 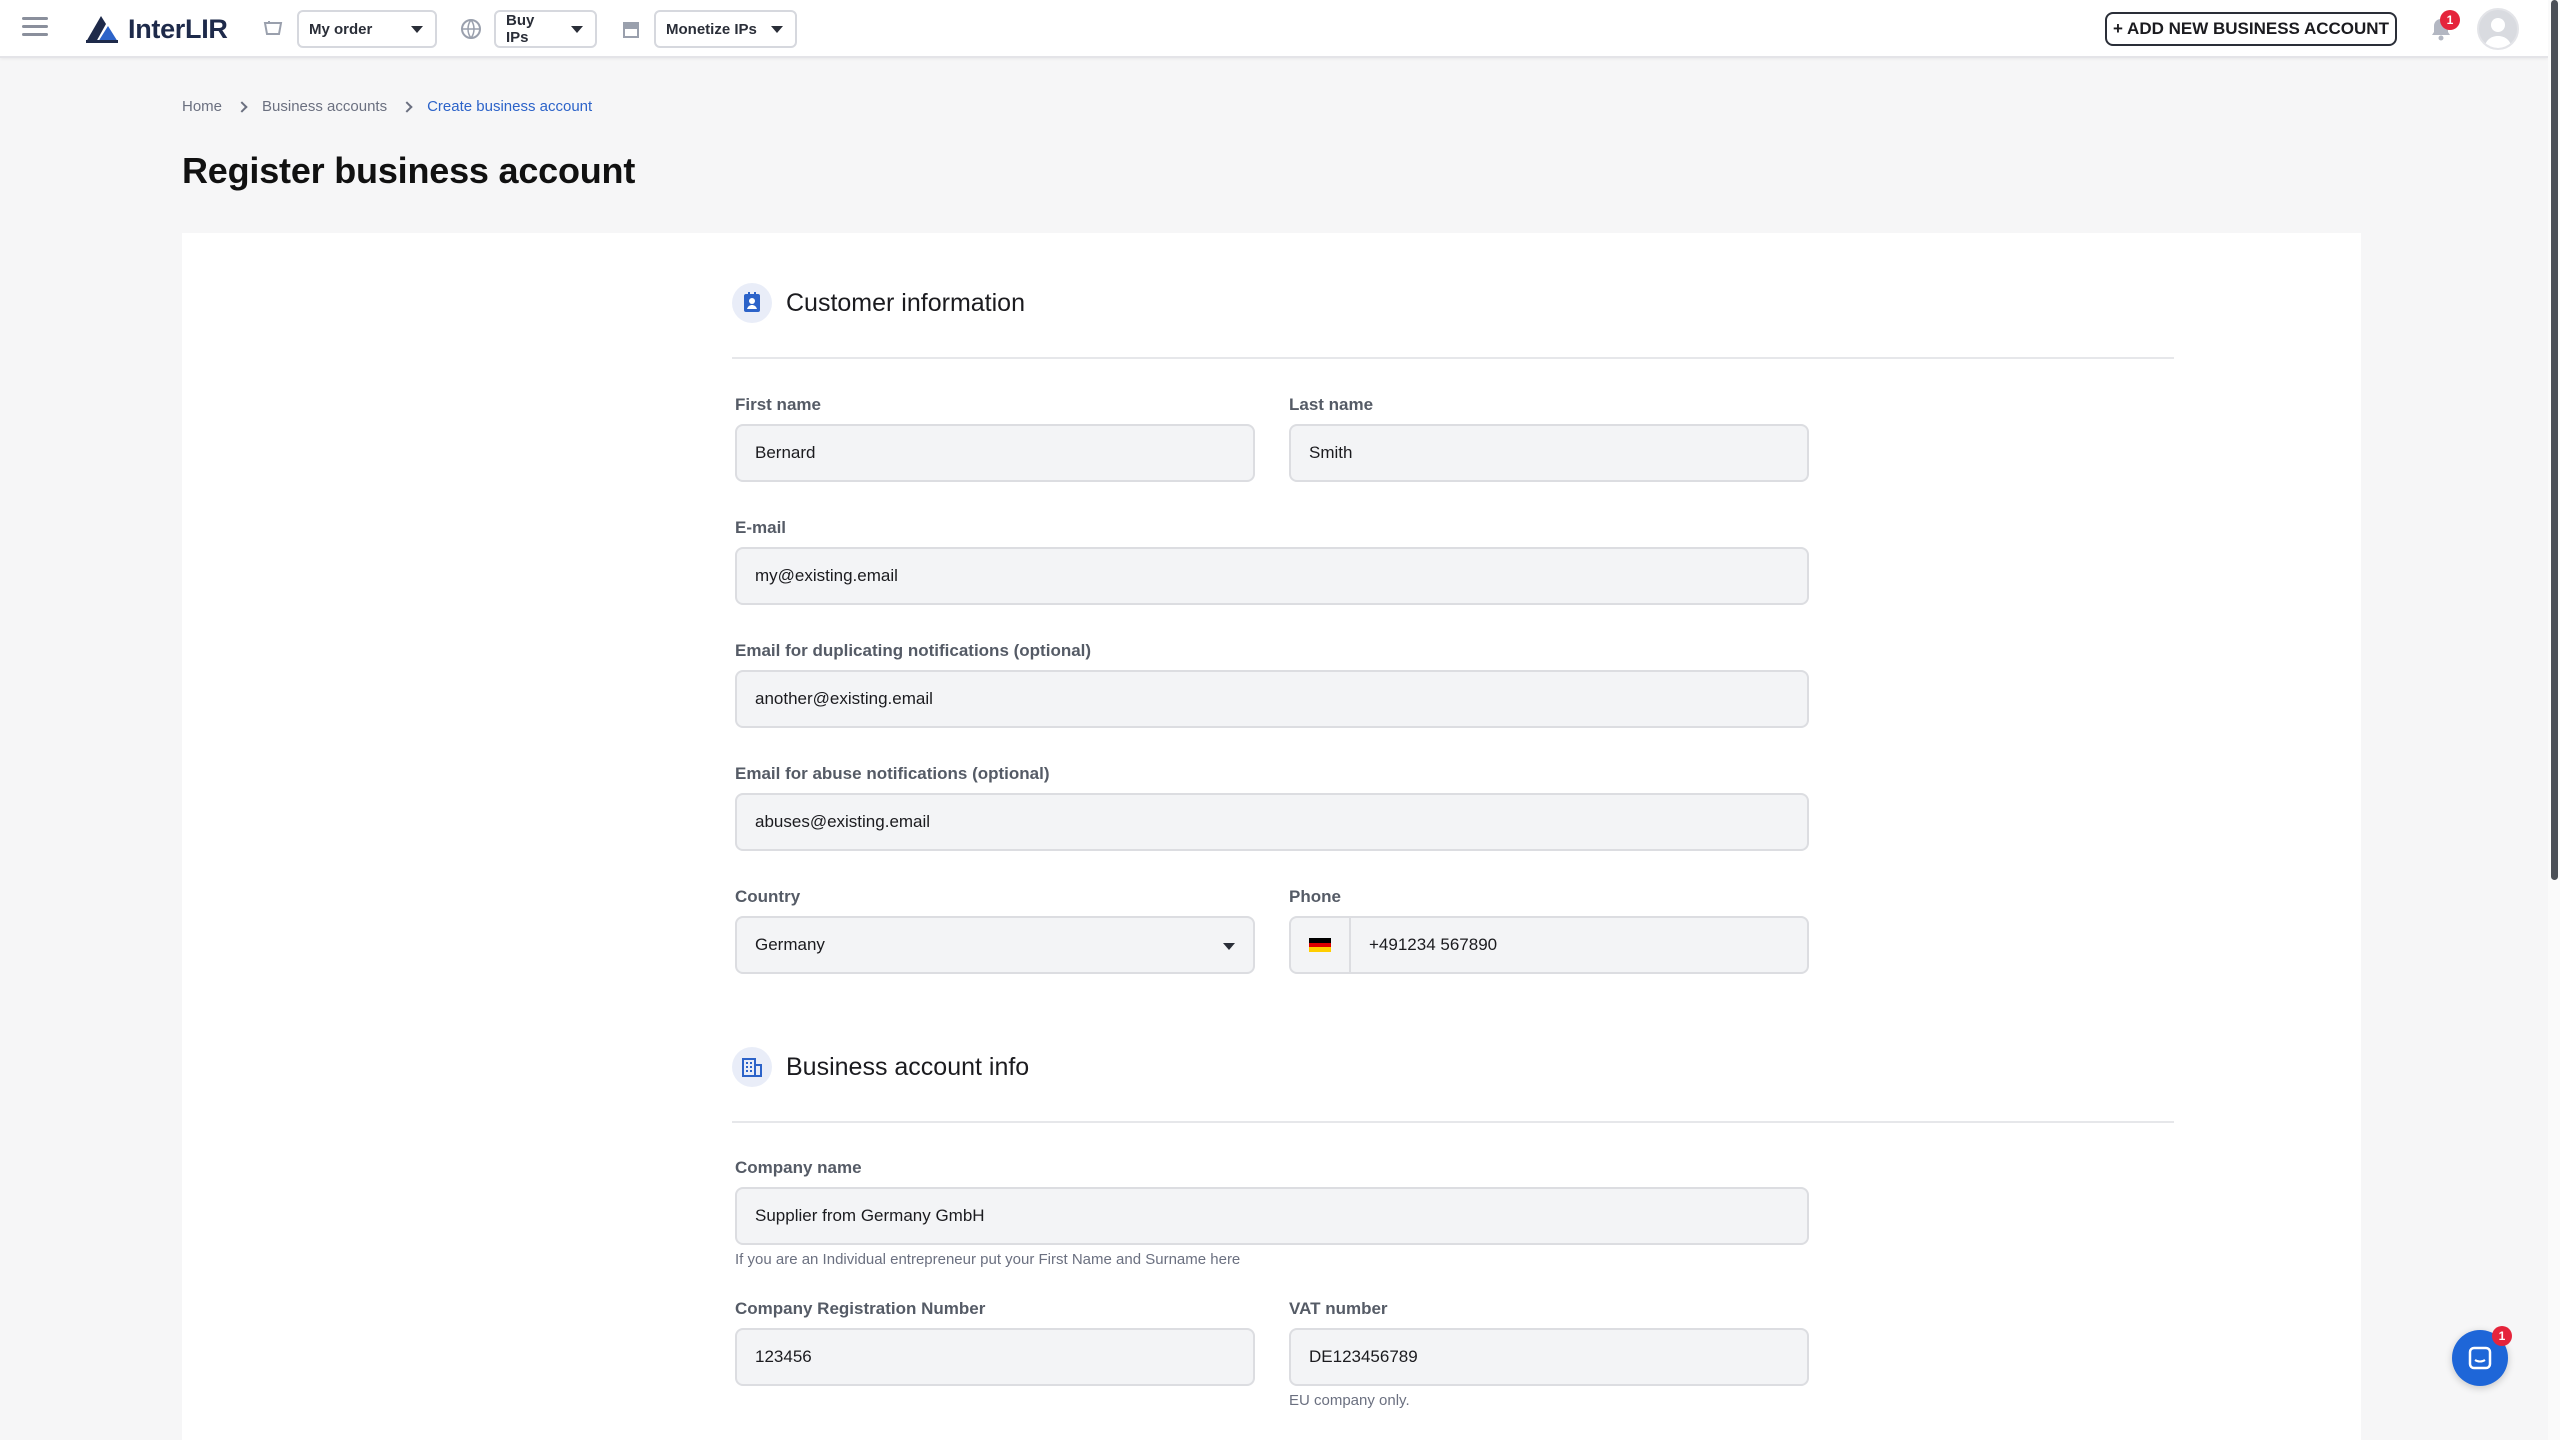 What do you see at coordinates (752, 1067) in the screenshot?
I see `building-icon` at bounding box center [752, 1067].